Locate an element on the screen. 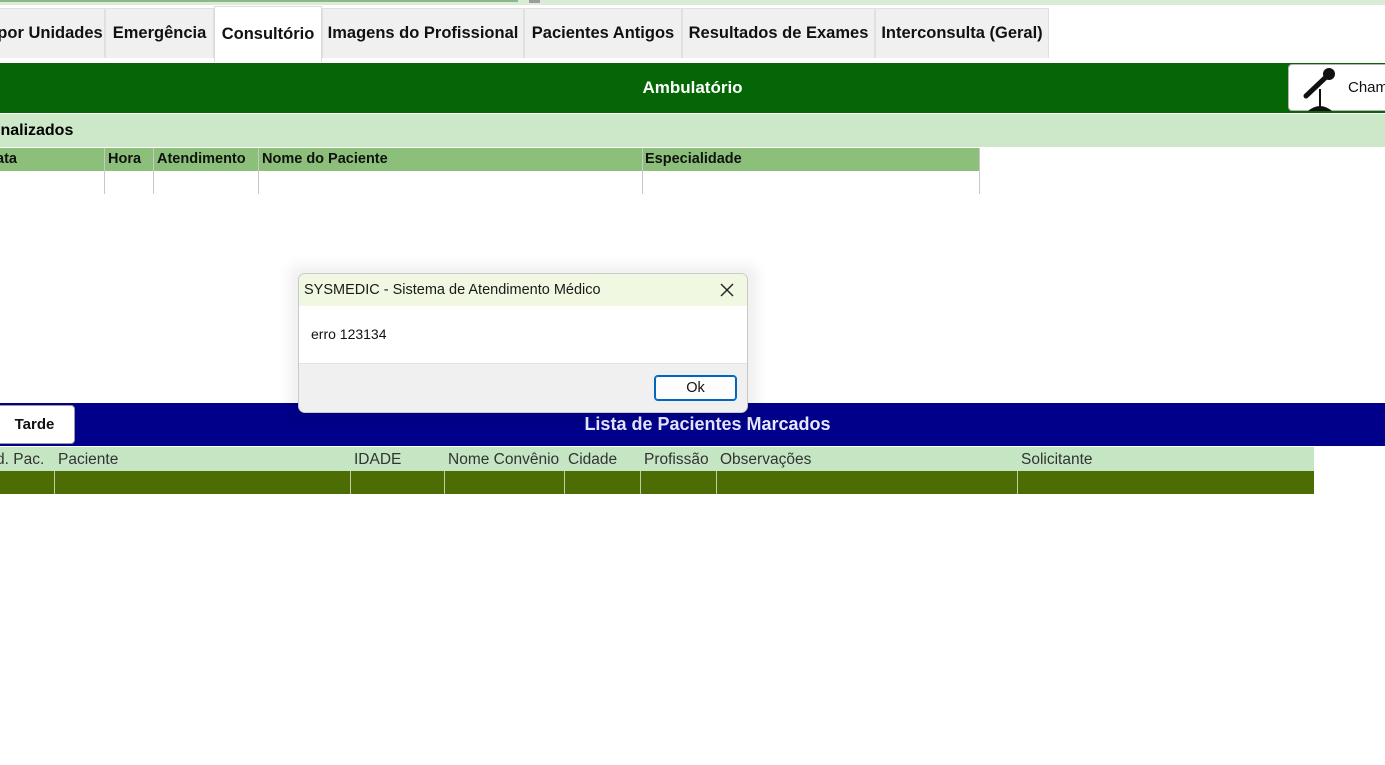  top-strip is located at coordinates (692, 2).